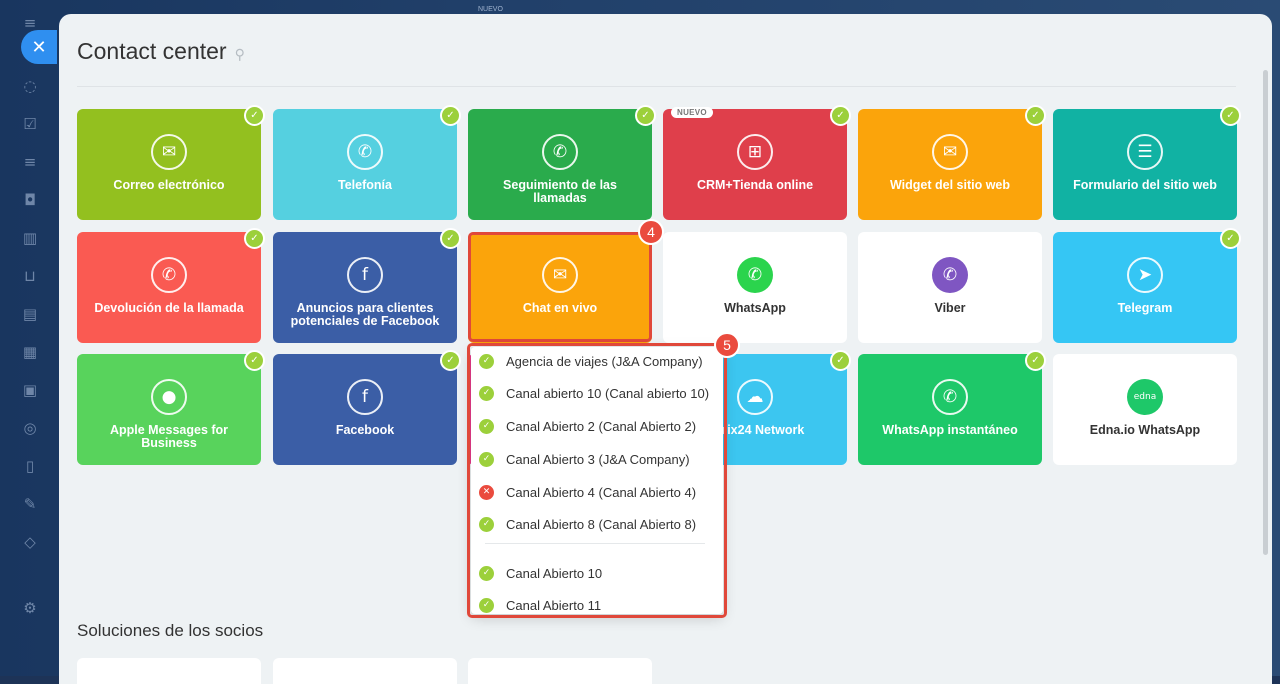 The height and width of the screenshot is (684, 1280). I want to click on channel-label: CRM+Tienda online, so click(755, 185).